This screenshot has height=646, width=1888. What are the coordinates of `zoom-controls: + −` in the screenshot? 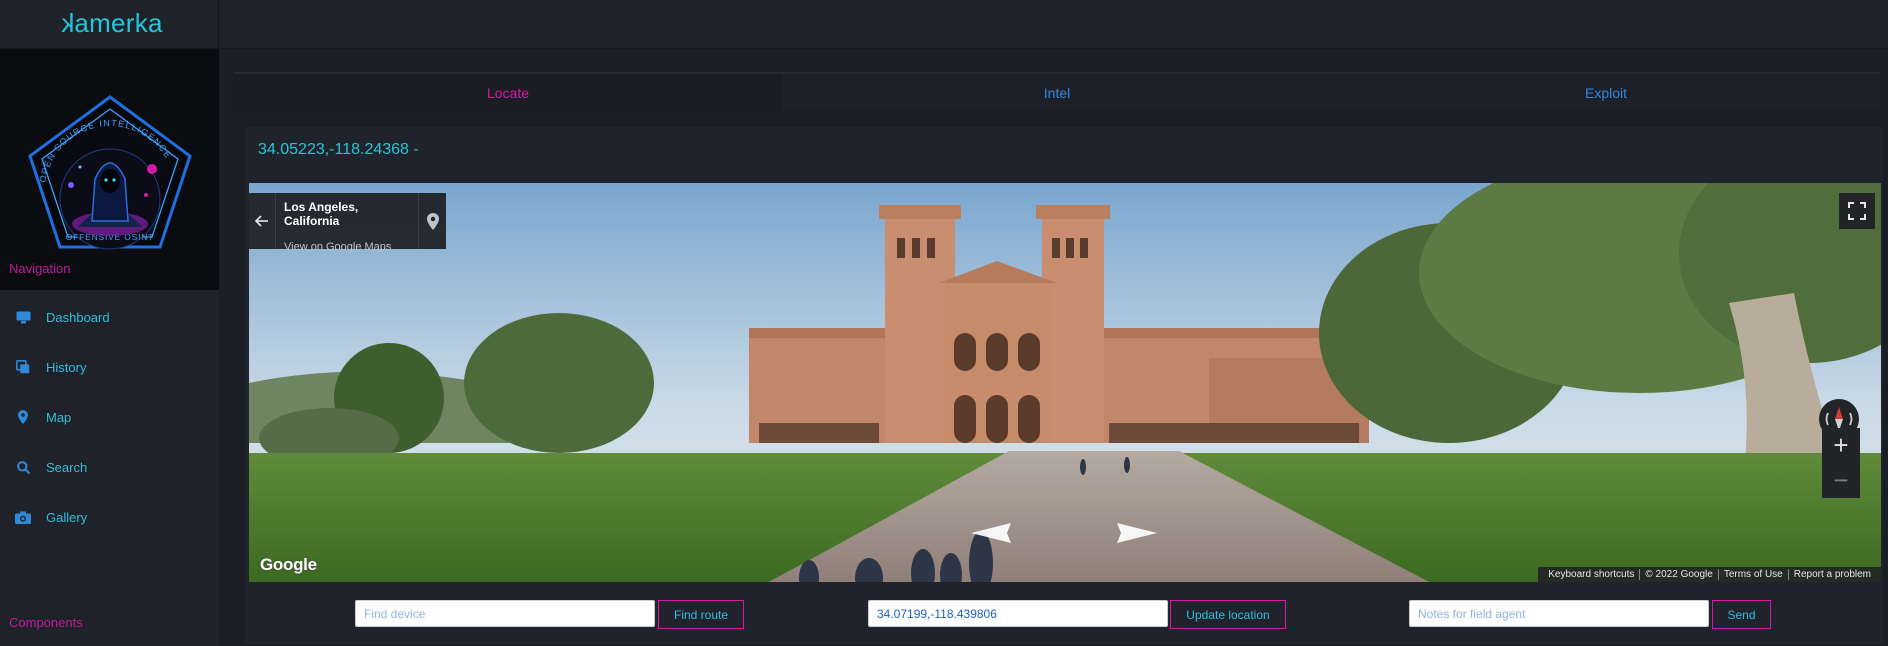 It's located at (1841, 463).